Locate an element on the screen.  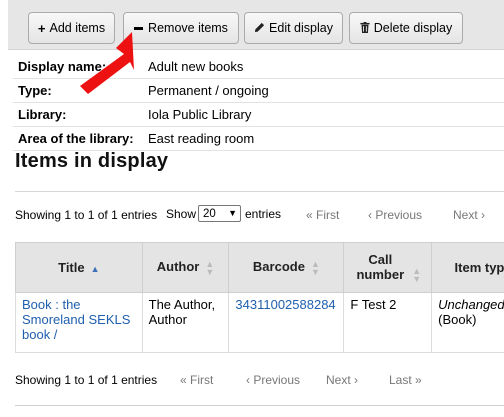
plus-icon: + is located at coordinates (41, 28).